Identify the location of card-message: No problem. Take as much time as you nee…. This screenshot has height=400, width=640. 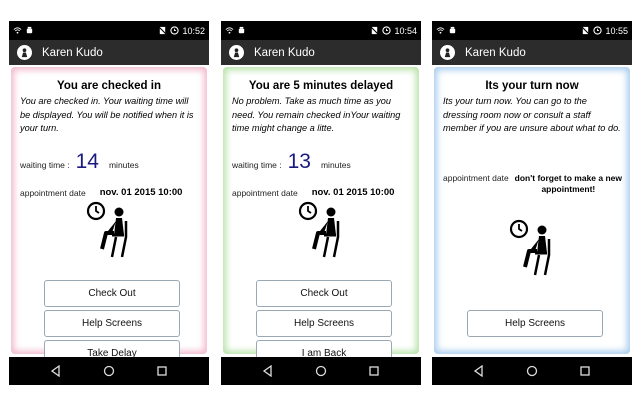
(316, 114).